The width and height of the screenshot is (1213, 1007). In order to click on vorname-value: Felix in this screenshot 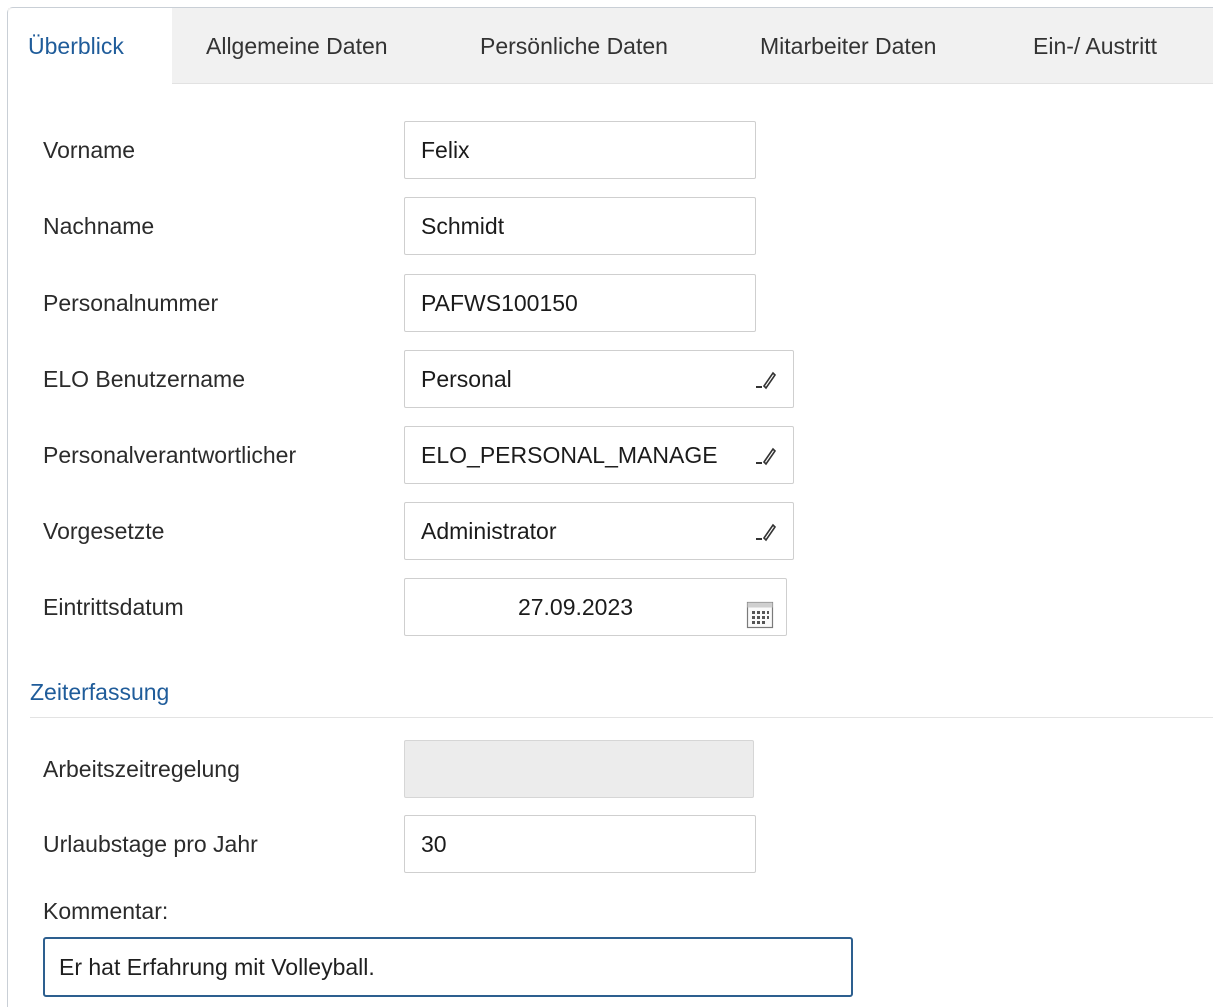, I will do `click(445, 150)`.